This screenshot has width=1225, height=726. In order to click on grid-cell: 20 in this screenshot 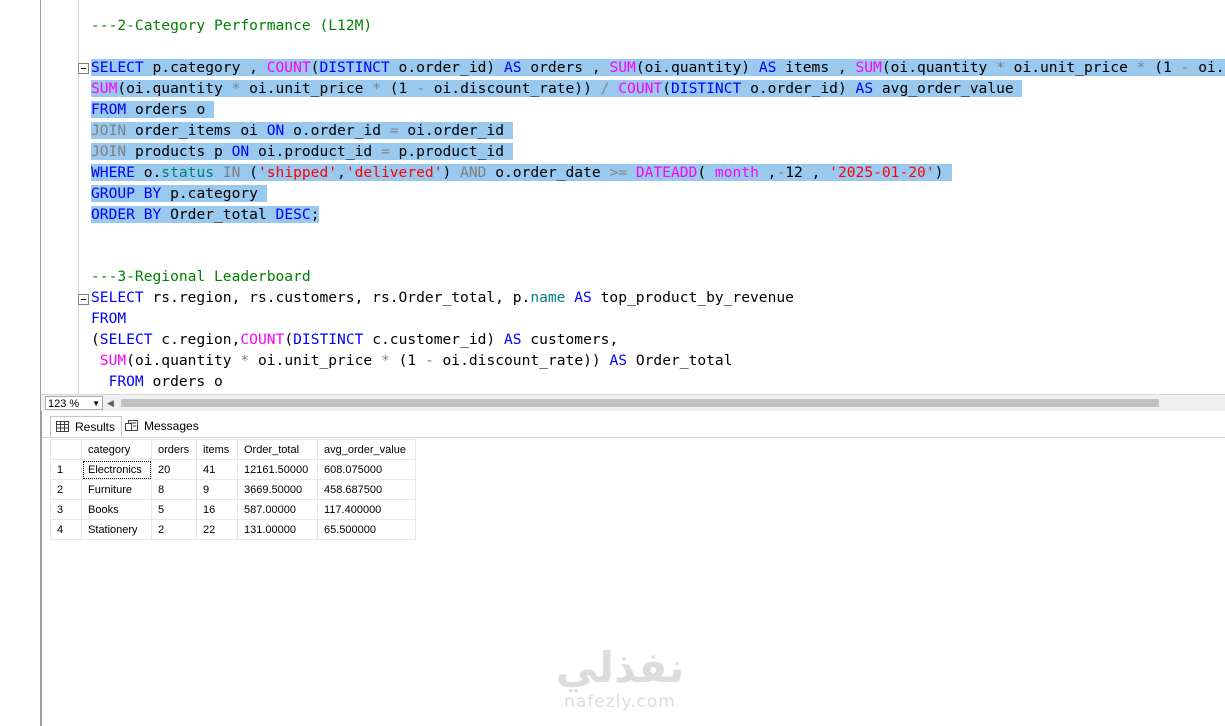, I will do `click(174, 469)`.